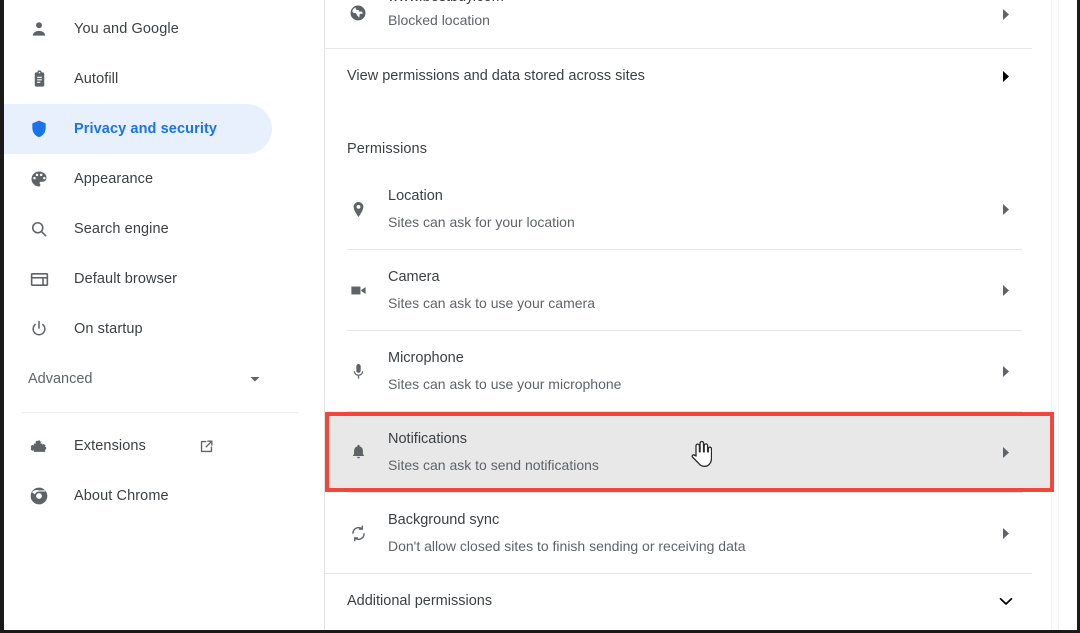  I want to click on permission-row-camera: Camera Sites can ask to use your camera, so click(689, 290).